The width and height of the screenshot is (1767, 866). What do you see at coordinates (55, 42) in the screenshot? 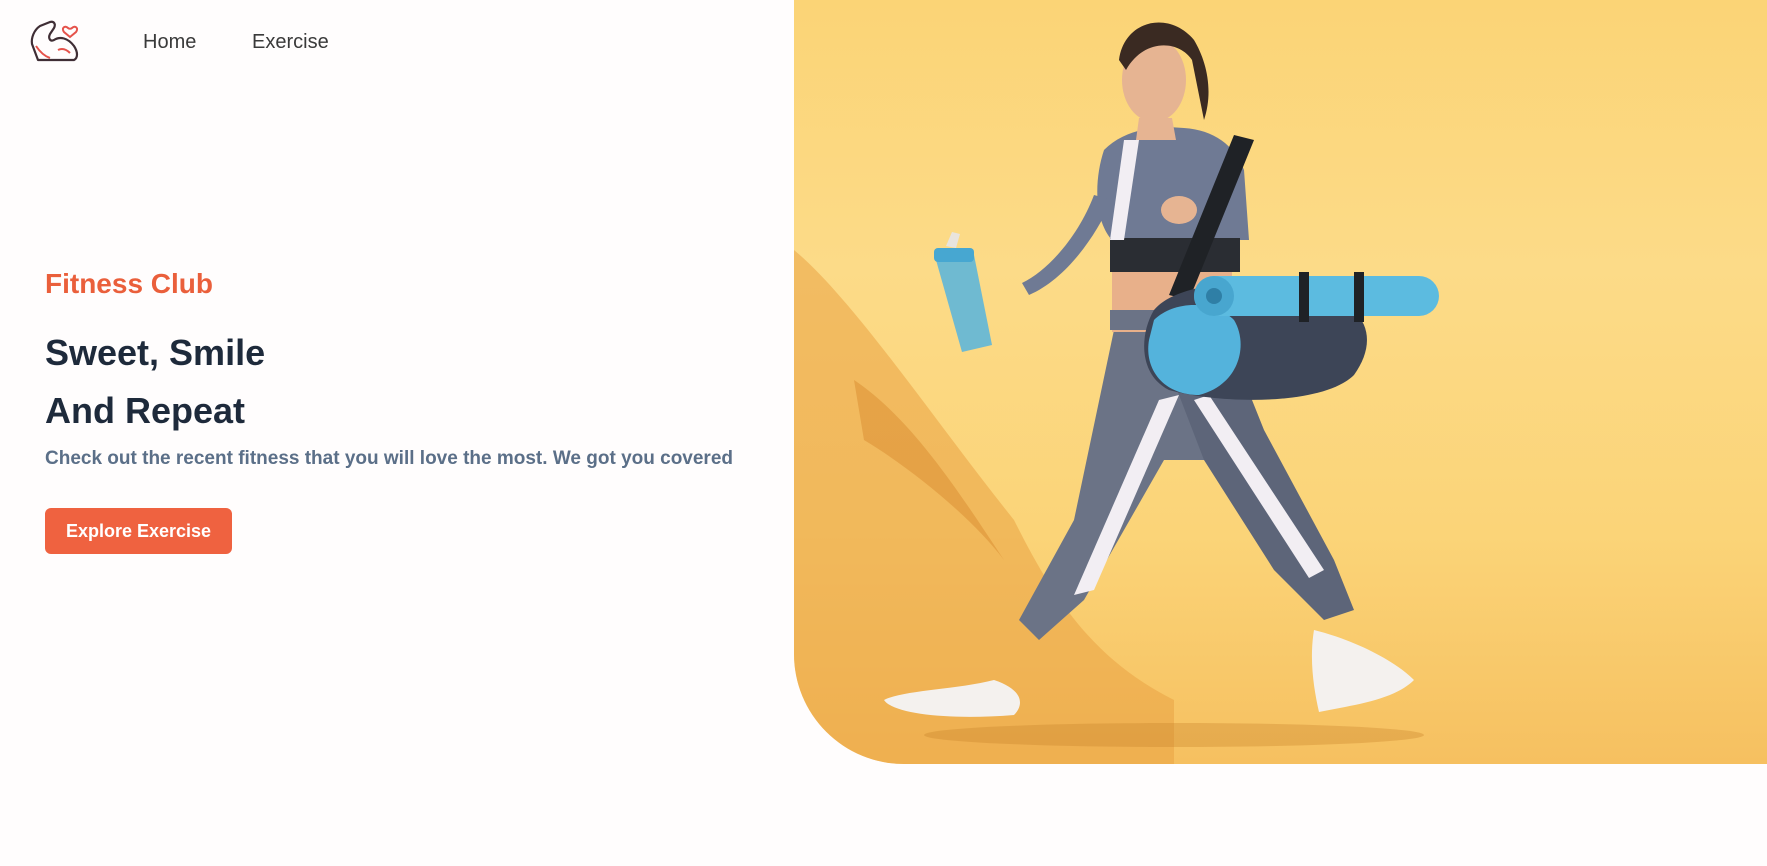
I see `flexed-arm-heart-icon` at bounding box center [55, 42].